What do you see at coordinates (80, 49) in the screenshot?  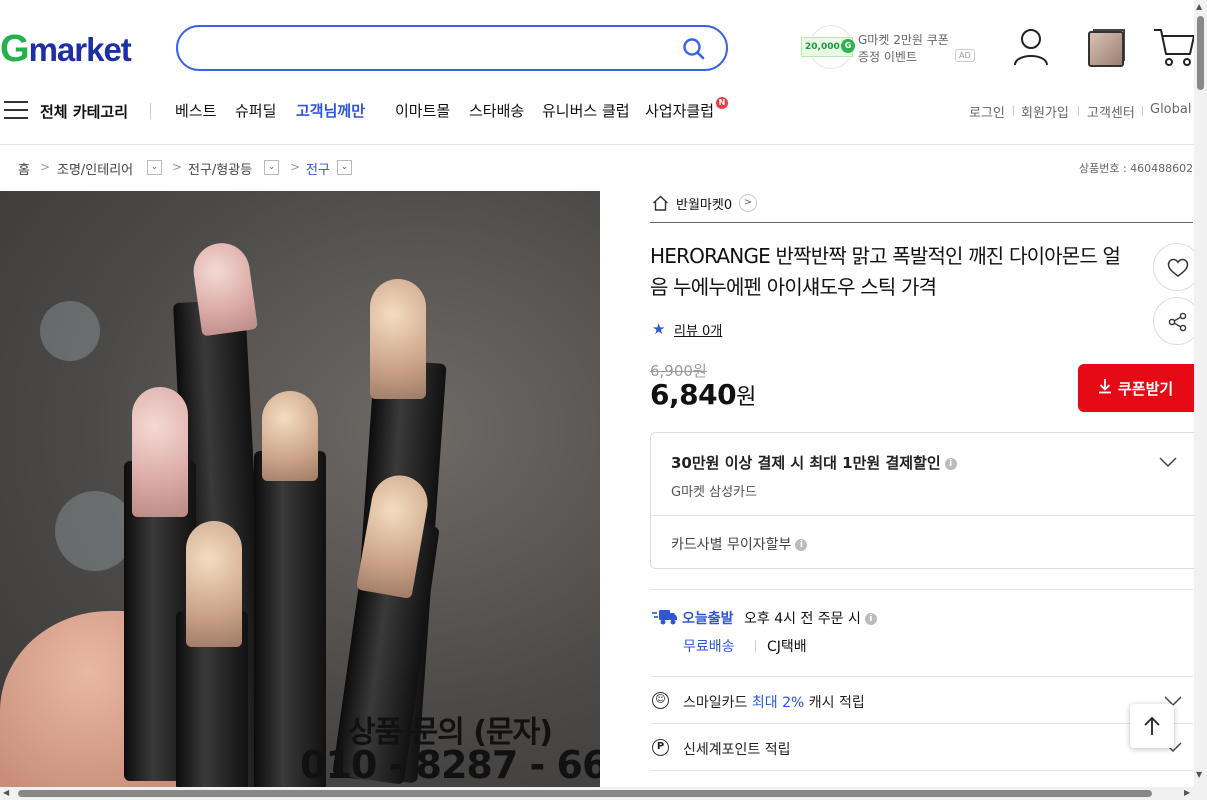 I see `logo-text: market` at bounding box center [80, 49].